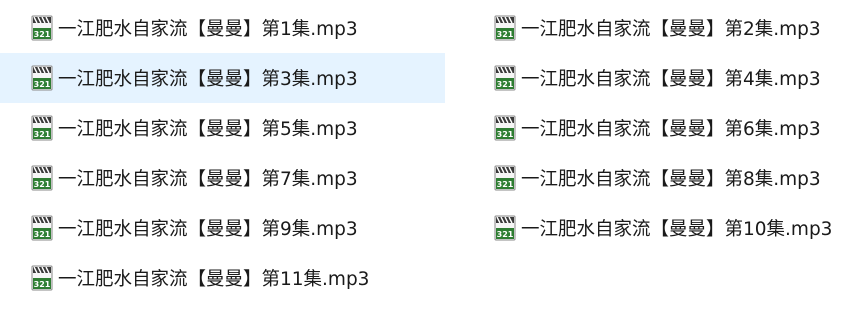 The width and height of the screenshot is (848, 311). Describe the element at coordinates (671, 179) in the screenshot. I see `file-name: 一江肥水自家流【曼曼】第8集.mp3` at that location.